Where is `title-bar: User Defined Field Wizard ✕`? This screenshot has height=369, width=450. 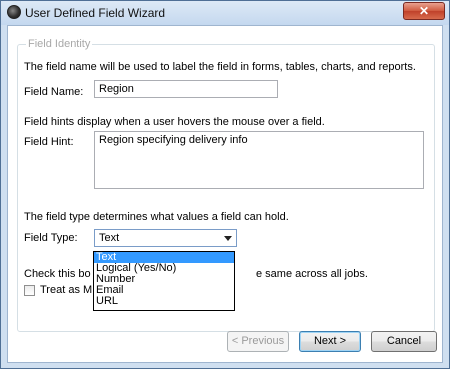 title-bar: User Defined Field Wizard ✕ is located at coordinates (225, 13).